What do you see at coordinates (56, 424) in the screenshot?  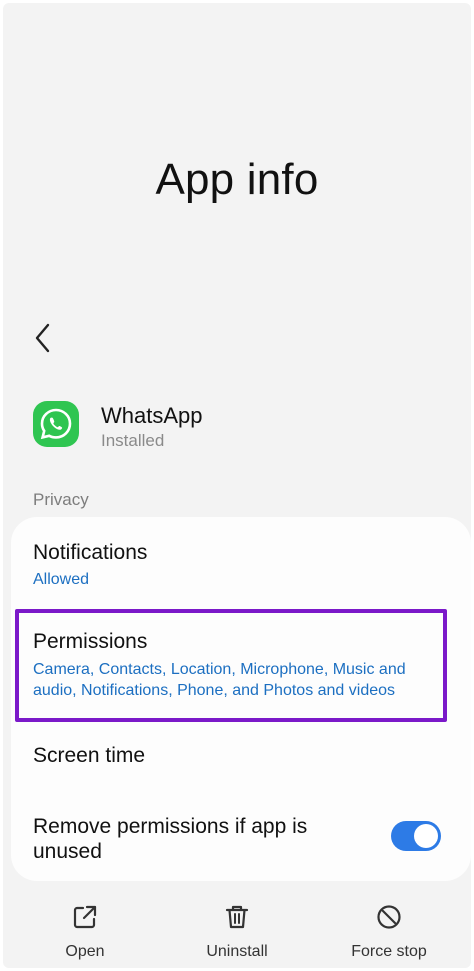 I see `whatsapp-logo-icon` at bounding box center [56, 424].